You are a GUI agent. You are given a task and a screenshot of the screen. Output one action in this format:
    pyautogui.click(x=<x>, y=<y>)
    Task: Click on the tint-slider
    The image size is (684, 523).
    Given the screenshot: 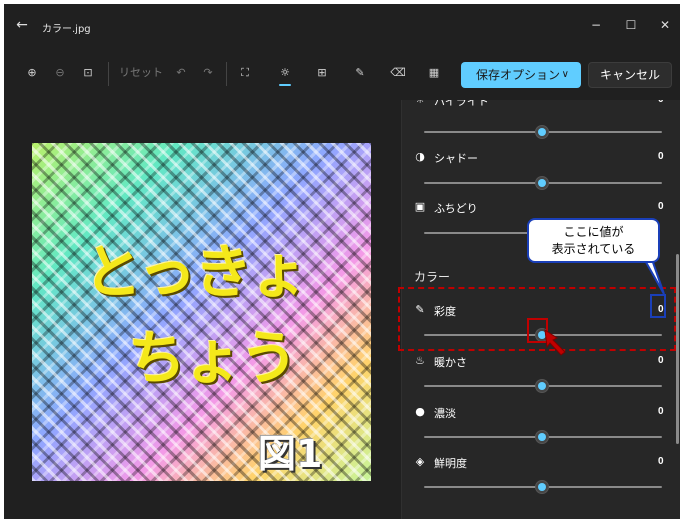 What is the action you would take?
    pyautogui.click(x=543, y=437)
    